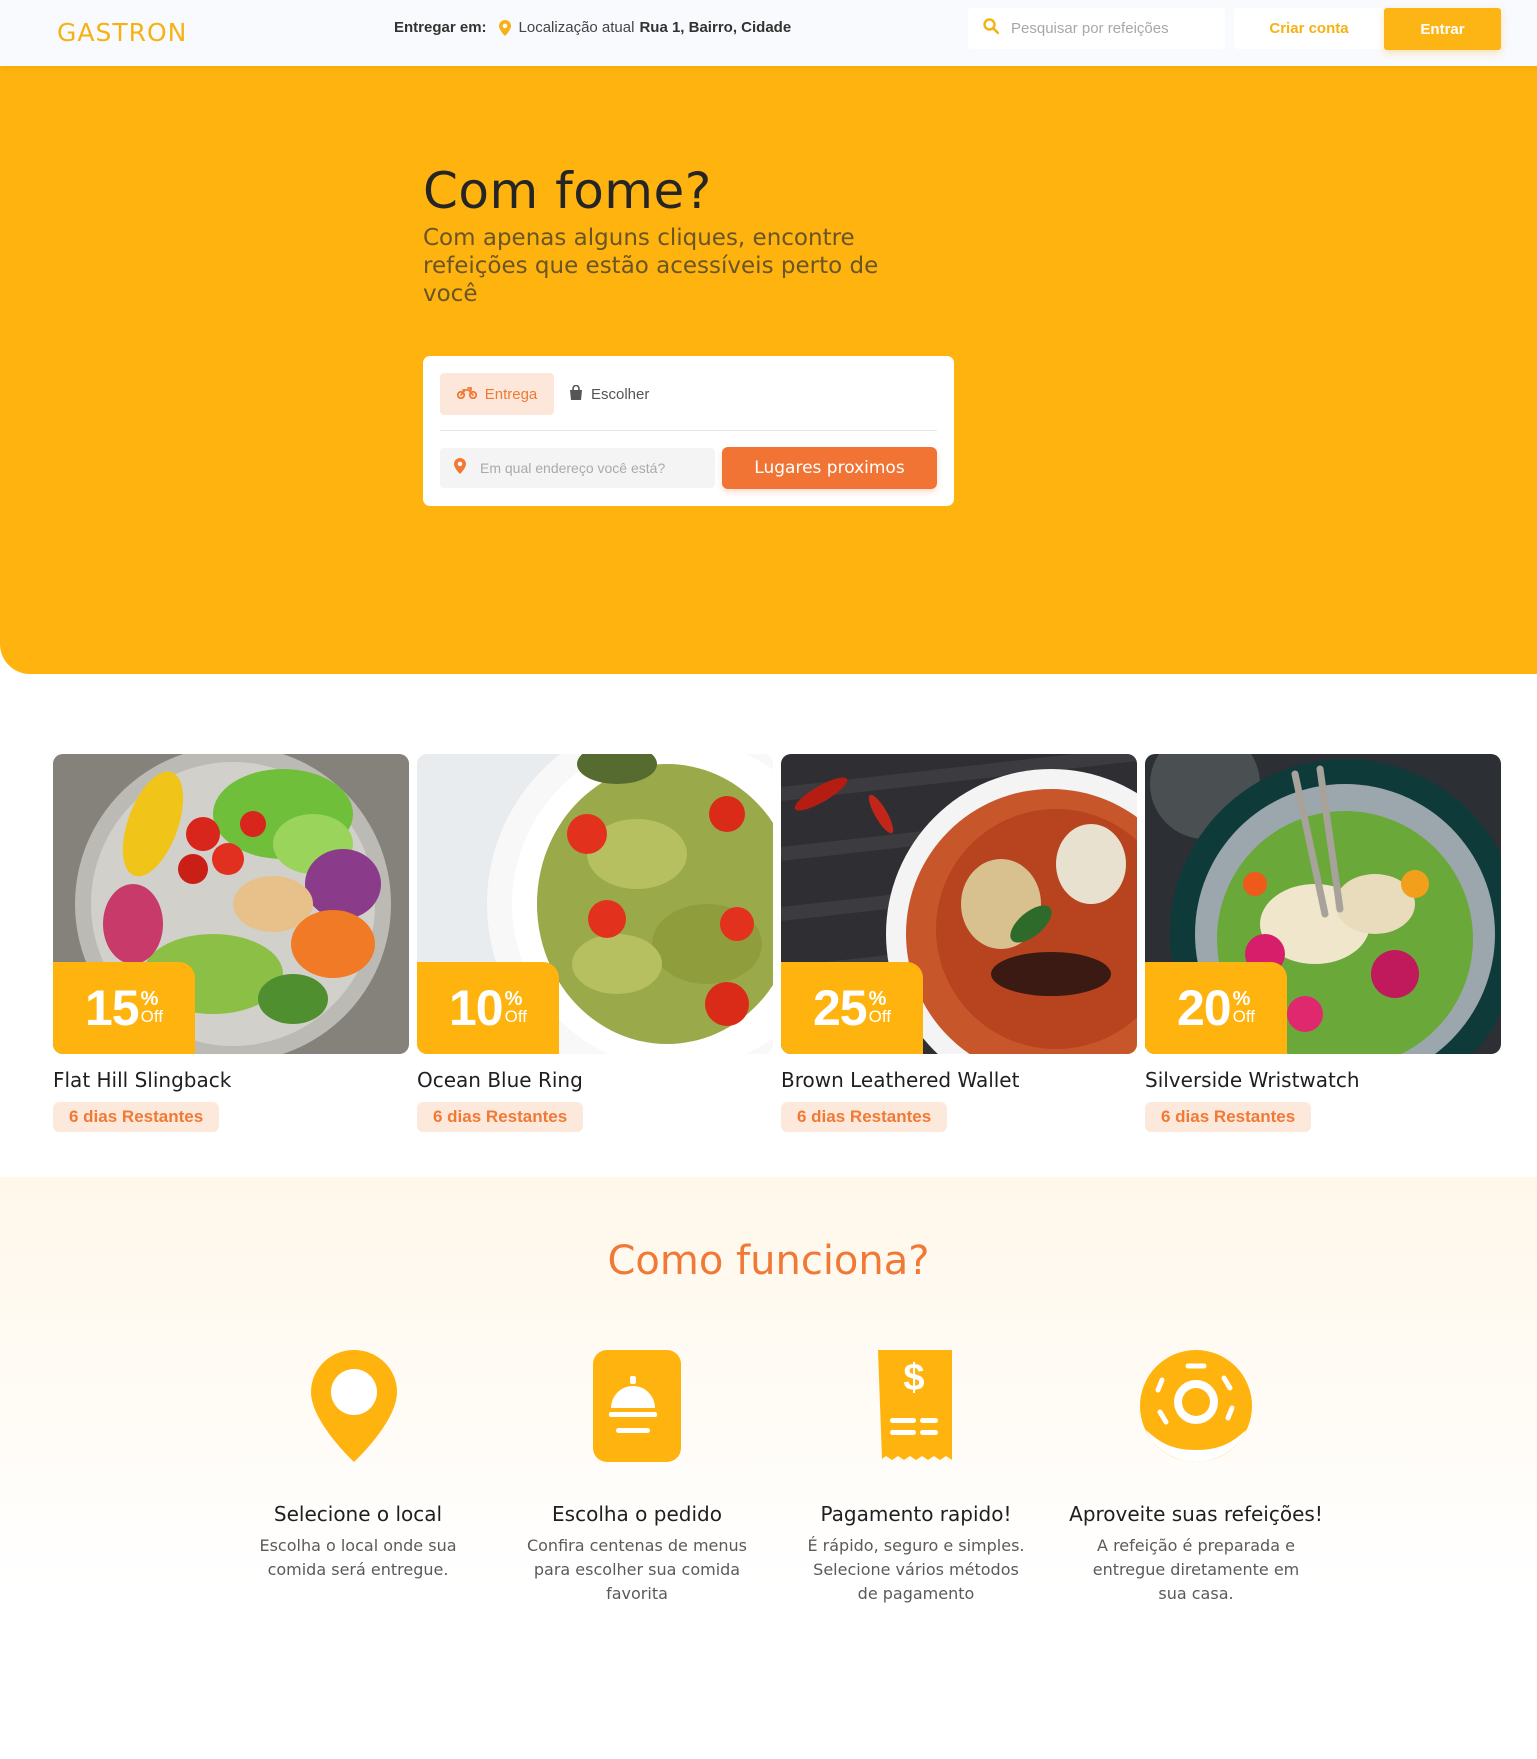 This screenshot has width=1537, height=1759. What do you see at coordinates (840, 1008) in the screenshot?
I see `discount-value: 25` at bounding box center [840, 1008].